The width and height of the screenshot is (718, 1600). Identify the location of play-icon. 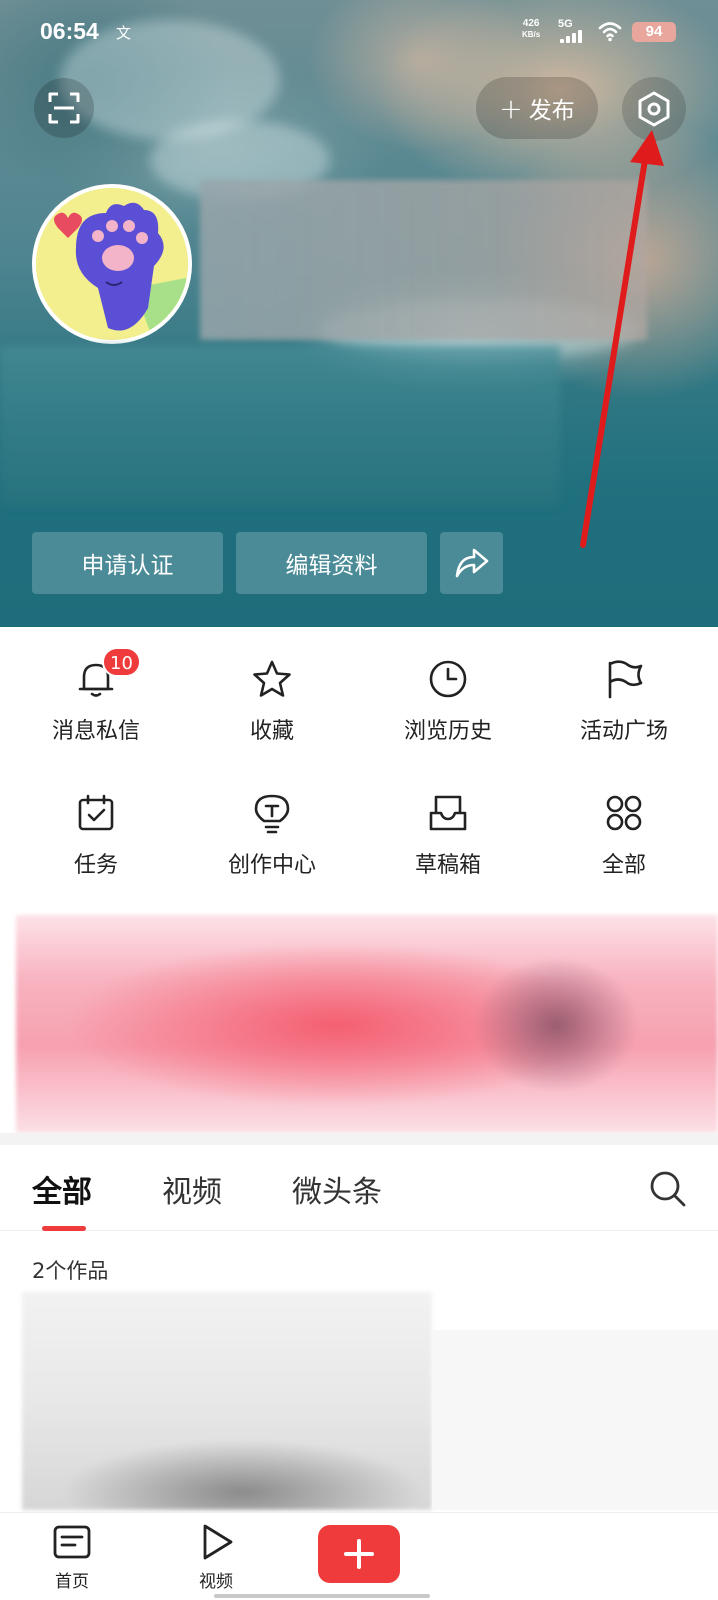
(218, 1542).